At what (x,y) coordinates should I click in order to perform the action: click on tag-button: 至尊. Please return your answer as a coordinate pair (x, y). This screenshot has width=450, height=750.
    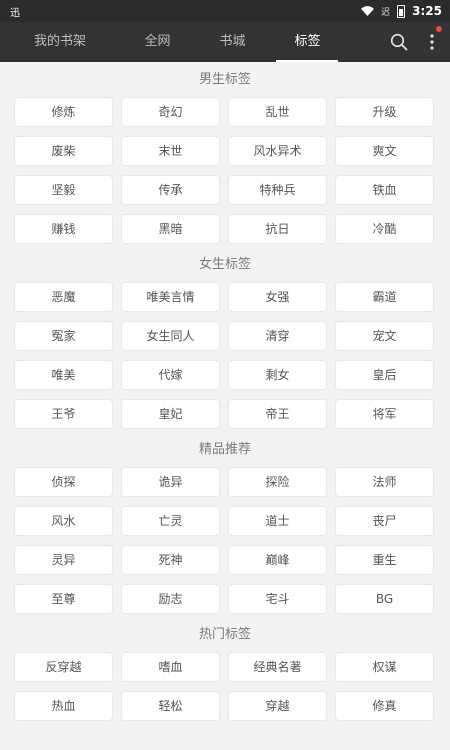
    Looking at the image, I should click on (63, 599).